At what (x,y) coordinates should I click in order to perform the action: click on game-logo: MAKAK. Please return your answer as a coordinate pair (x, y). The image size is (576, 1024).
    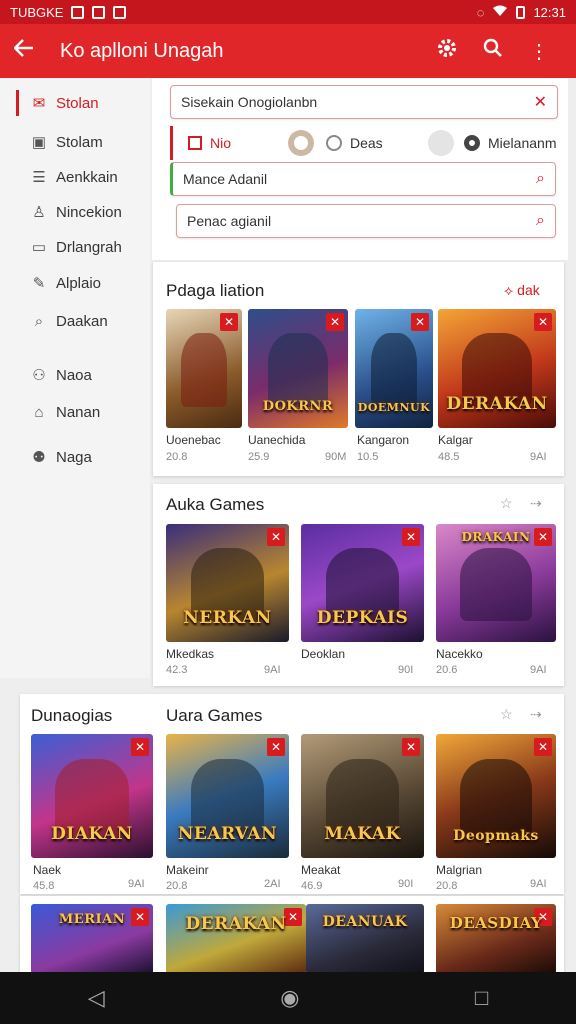
    Looking at the image, I should click on (362, 834).